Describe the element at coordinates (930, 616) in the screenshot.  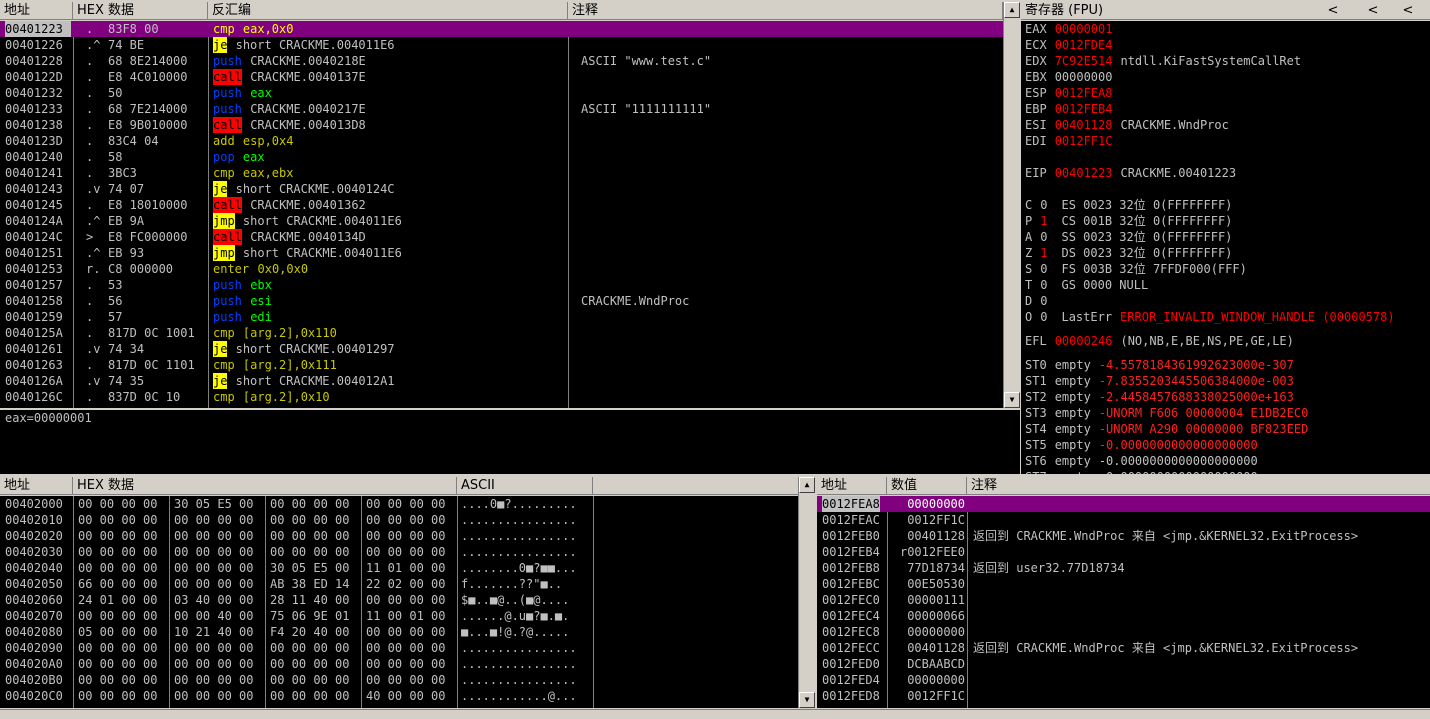
I see `stack-value: 00000066` at that location.